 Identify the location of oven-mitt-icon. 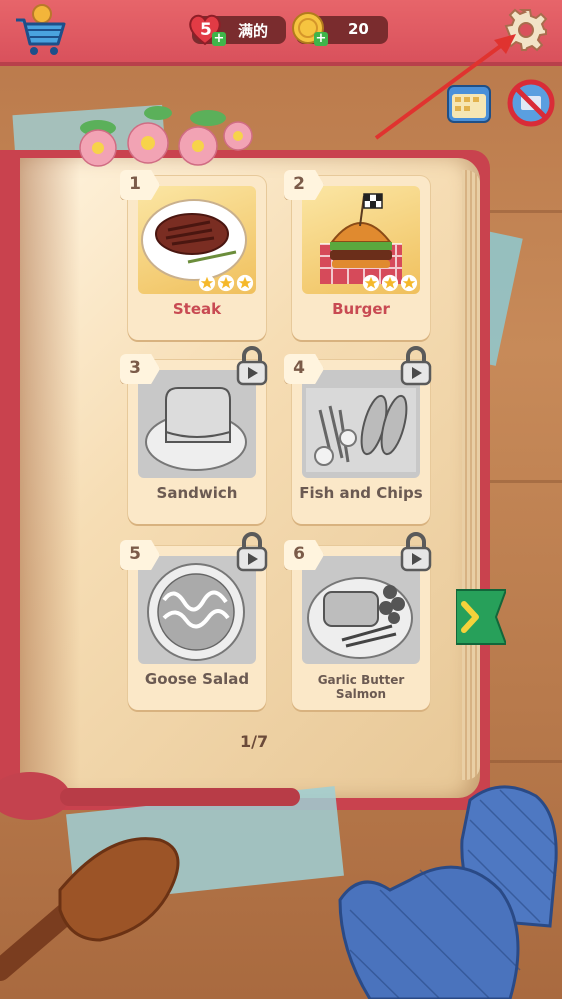
(429, 932).